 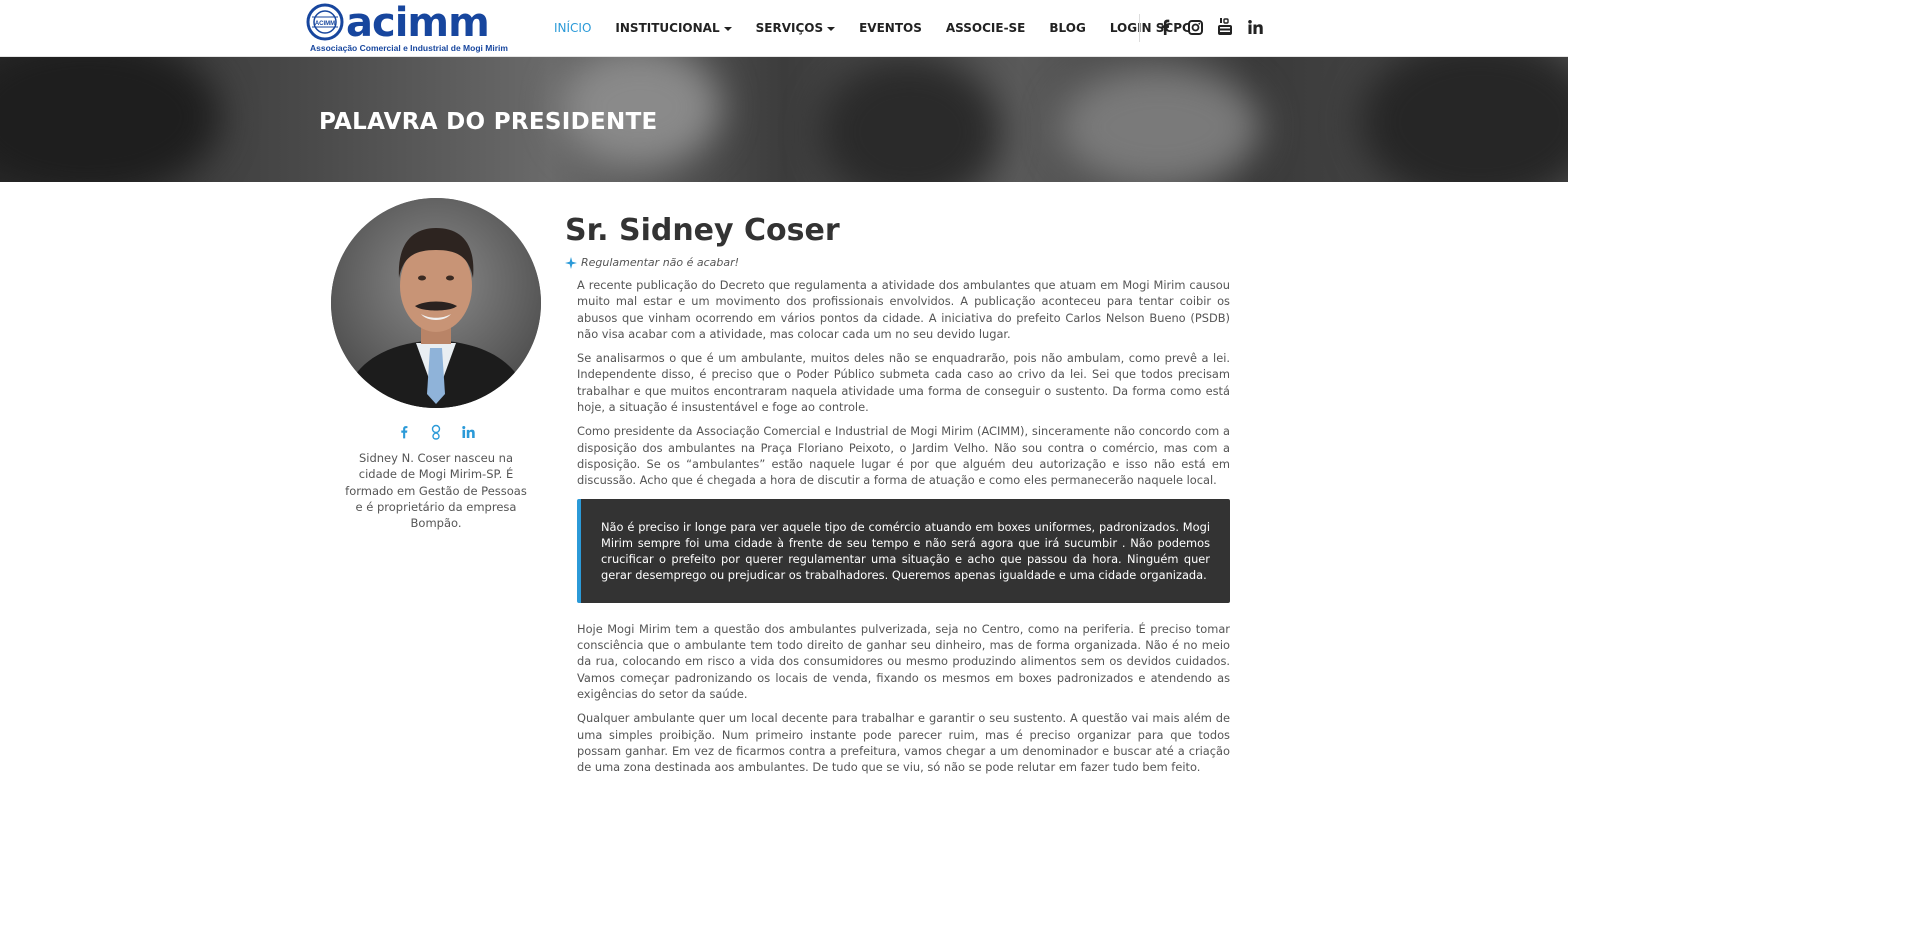 I want to click on nav-item-eventos: EVENTOS, so click(x=890, y=28).